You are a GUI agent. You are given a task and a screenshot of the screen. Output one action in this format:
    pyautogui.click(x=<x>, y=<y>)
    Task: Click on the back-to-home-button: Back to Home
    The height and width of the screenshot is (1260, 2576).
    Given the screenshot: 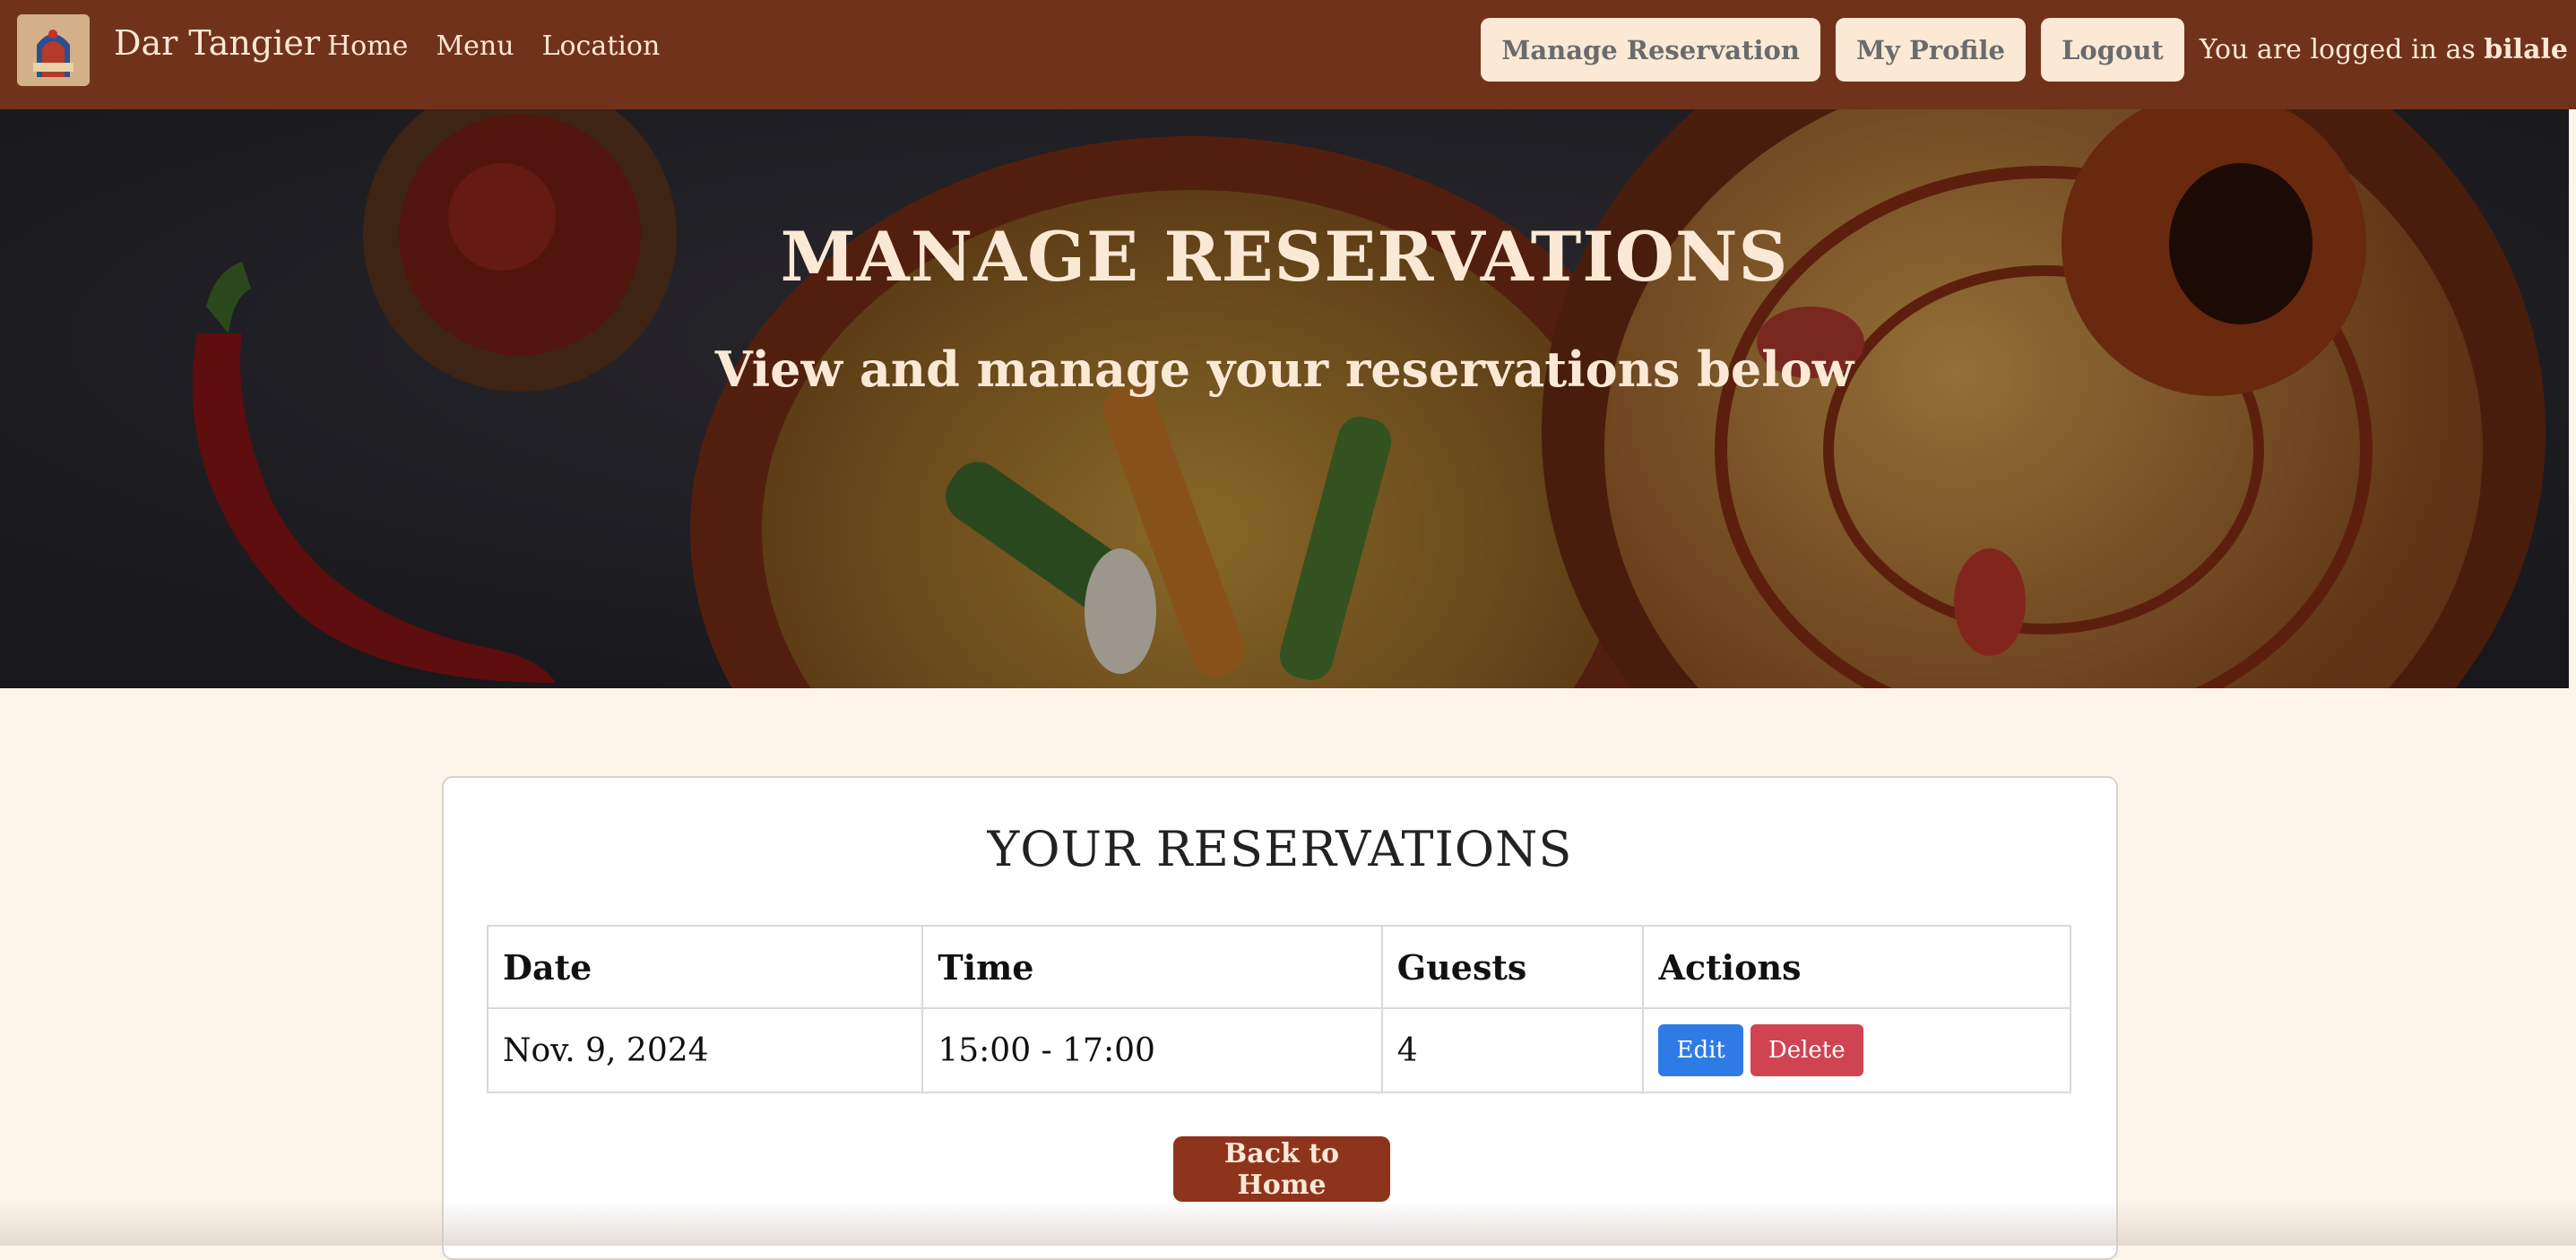 What is the action you would take?
    pyautogui.click(x=1281, y=1169)
    